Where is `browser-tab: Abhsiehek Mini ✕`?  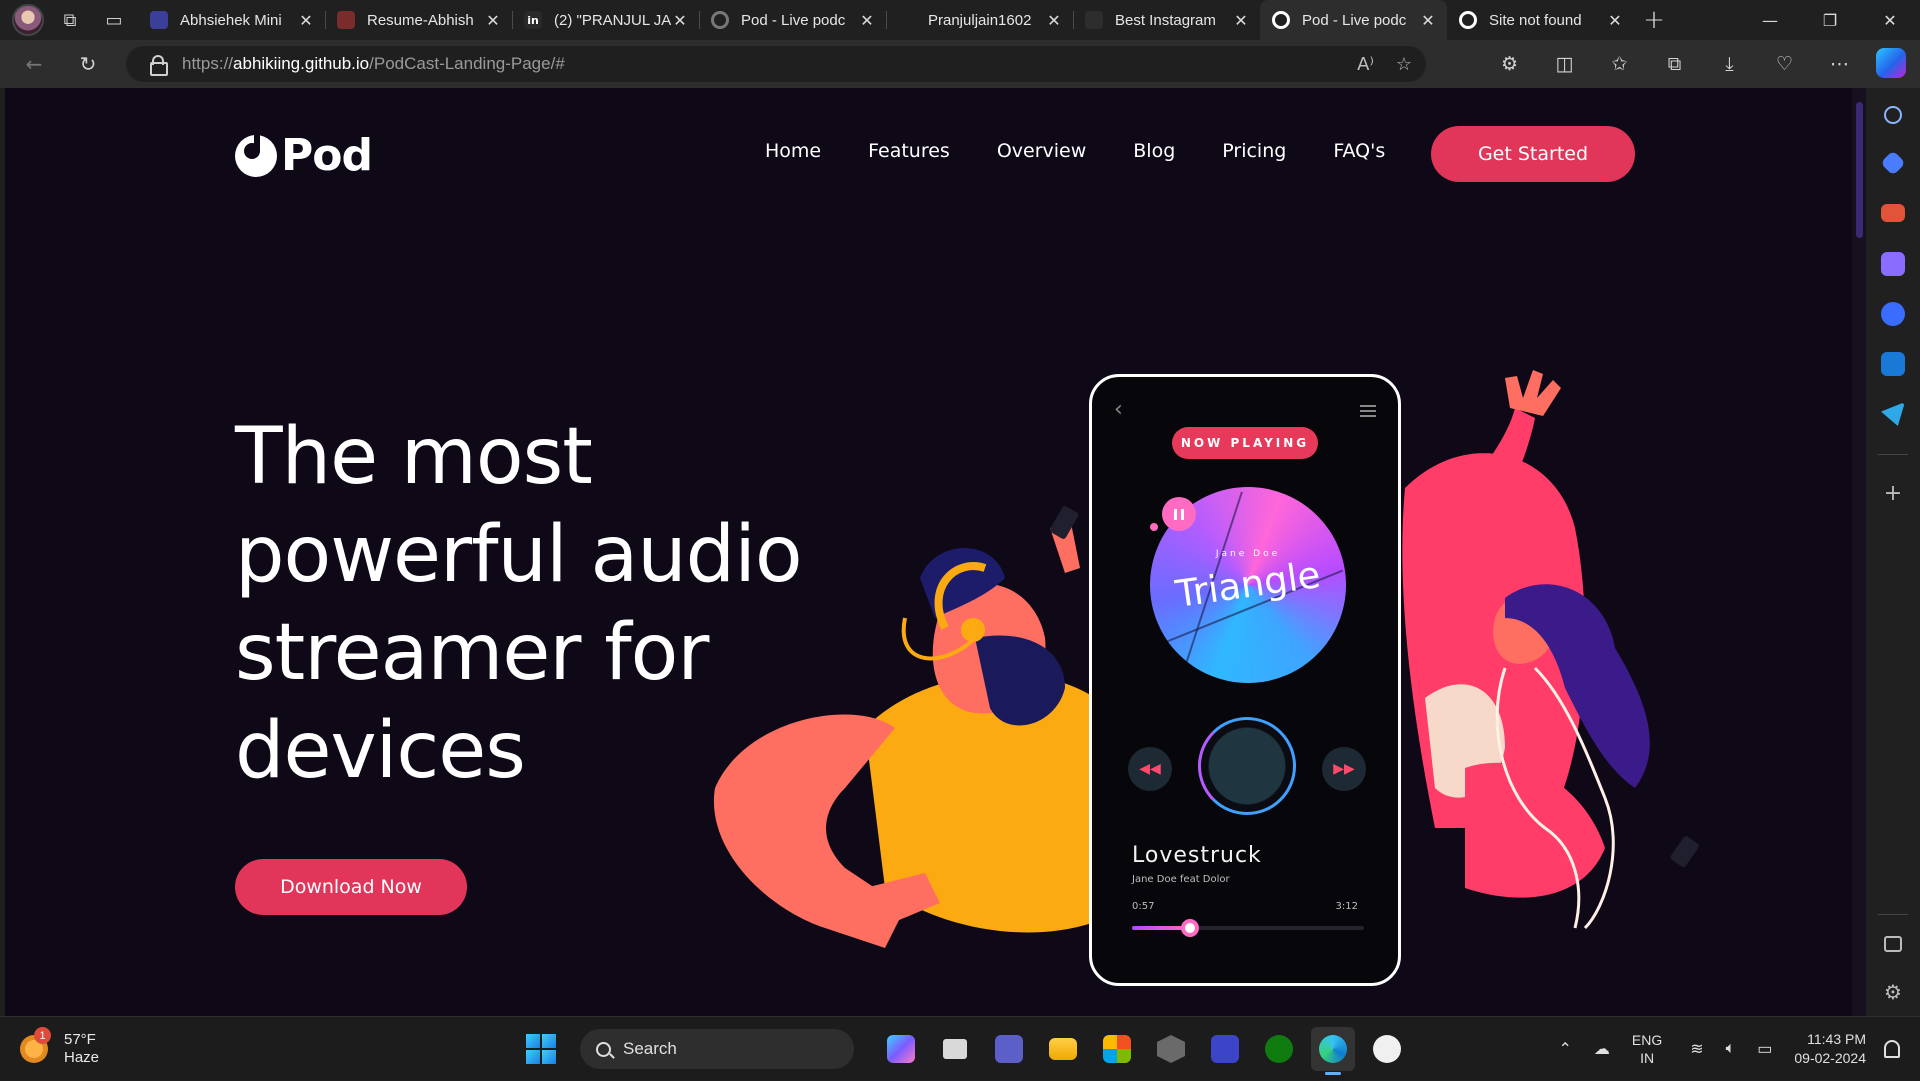
browser-tab: Abhsiehek Mini ✕ is located at coordinates (231, 20).